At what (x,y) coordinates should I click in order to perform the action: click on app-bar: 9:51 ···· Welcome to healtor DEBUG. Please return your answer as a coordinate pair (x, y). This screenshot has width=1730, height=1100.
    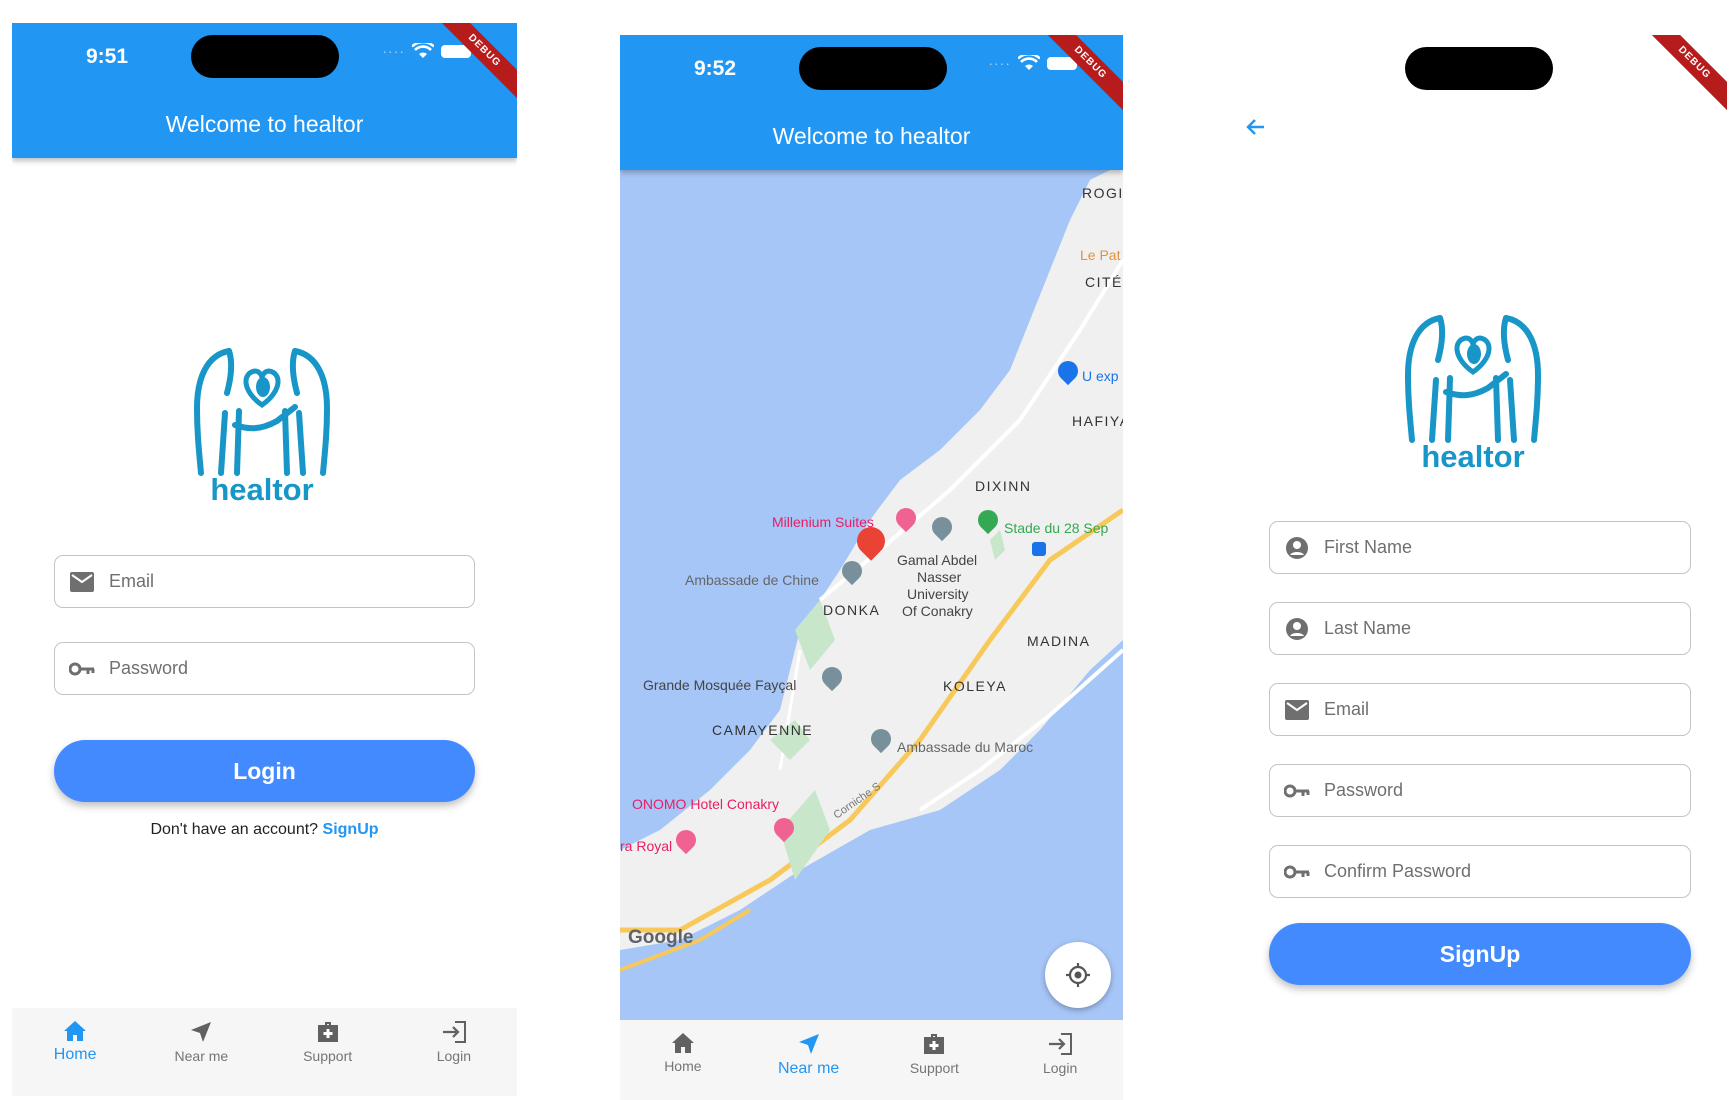
    Looking at the image, I should click on (264, 90).